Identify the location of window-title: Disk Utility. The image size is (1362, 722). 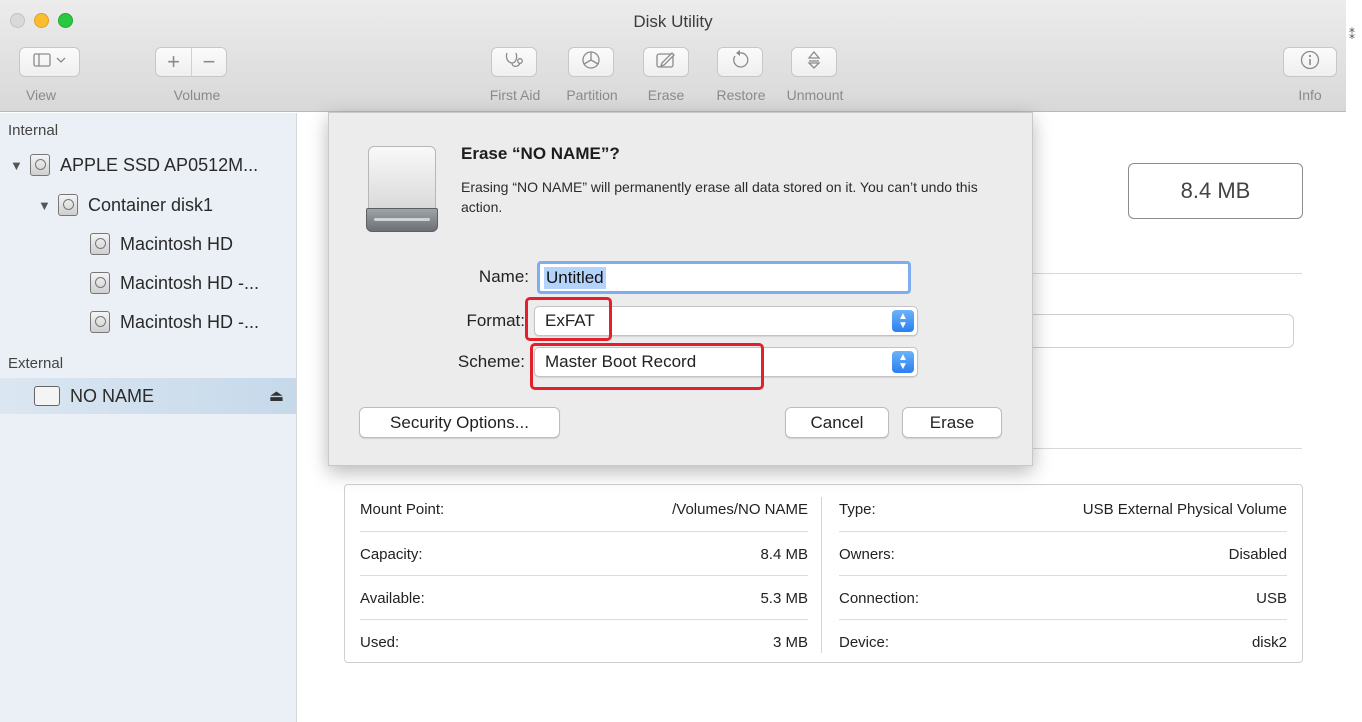
(673, 21).